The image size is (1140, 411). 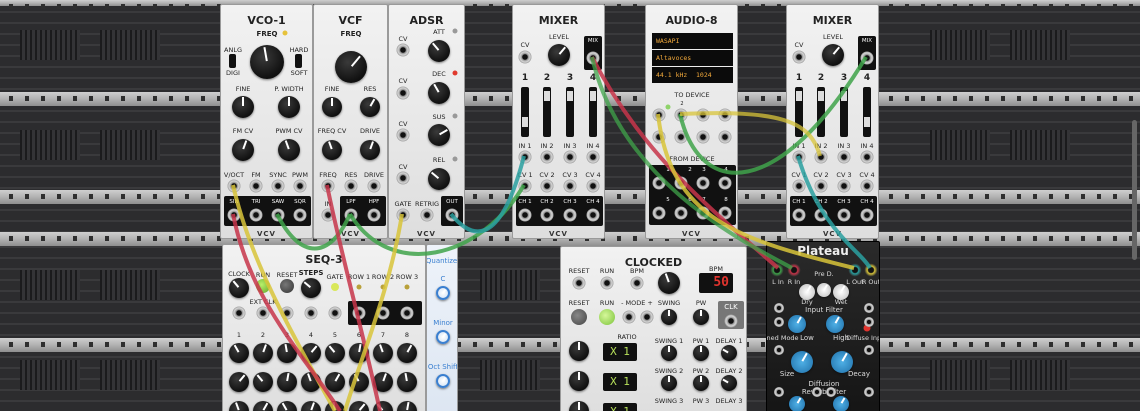 What do you see at coordinates (234, 215) in the screenshot?
I see `sin-output-jack` at bounding box center [234, 215].